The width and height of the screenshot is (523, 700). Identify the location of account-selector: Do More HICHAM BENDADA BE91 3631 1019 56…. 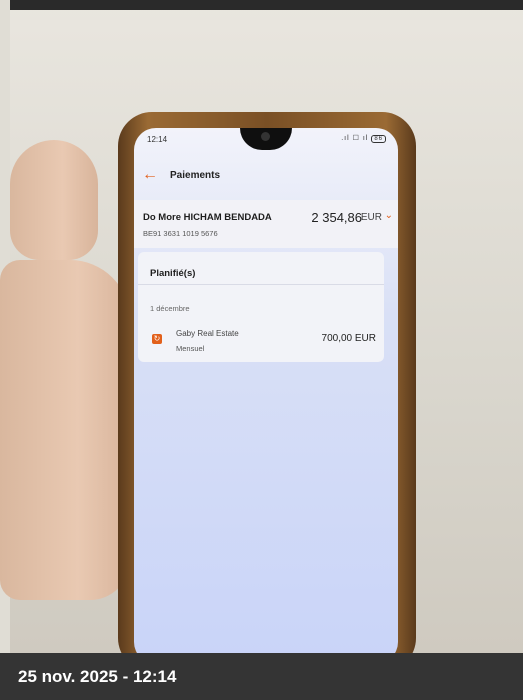
(266, 224).